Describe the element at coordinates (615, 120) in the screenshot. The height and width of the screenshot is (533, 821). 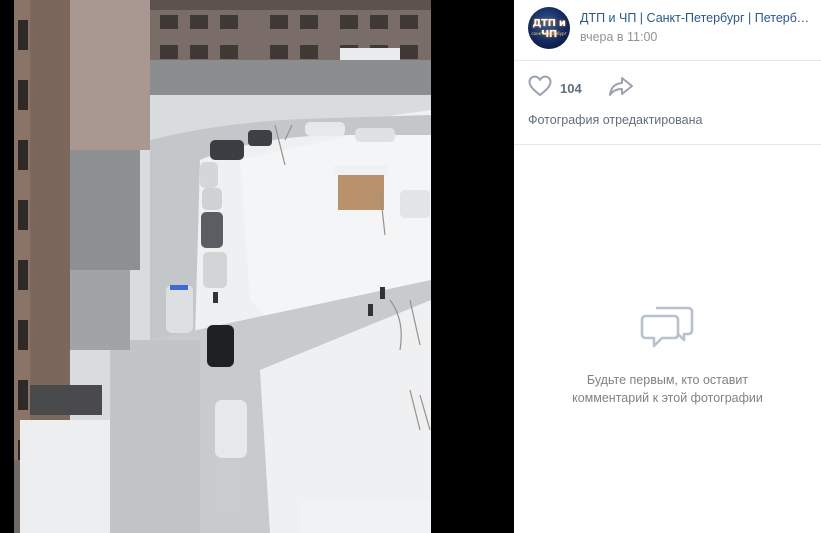
I see `edited-note: Фотография отредактирована` at that location.